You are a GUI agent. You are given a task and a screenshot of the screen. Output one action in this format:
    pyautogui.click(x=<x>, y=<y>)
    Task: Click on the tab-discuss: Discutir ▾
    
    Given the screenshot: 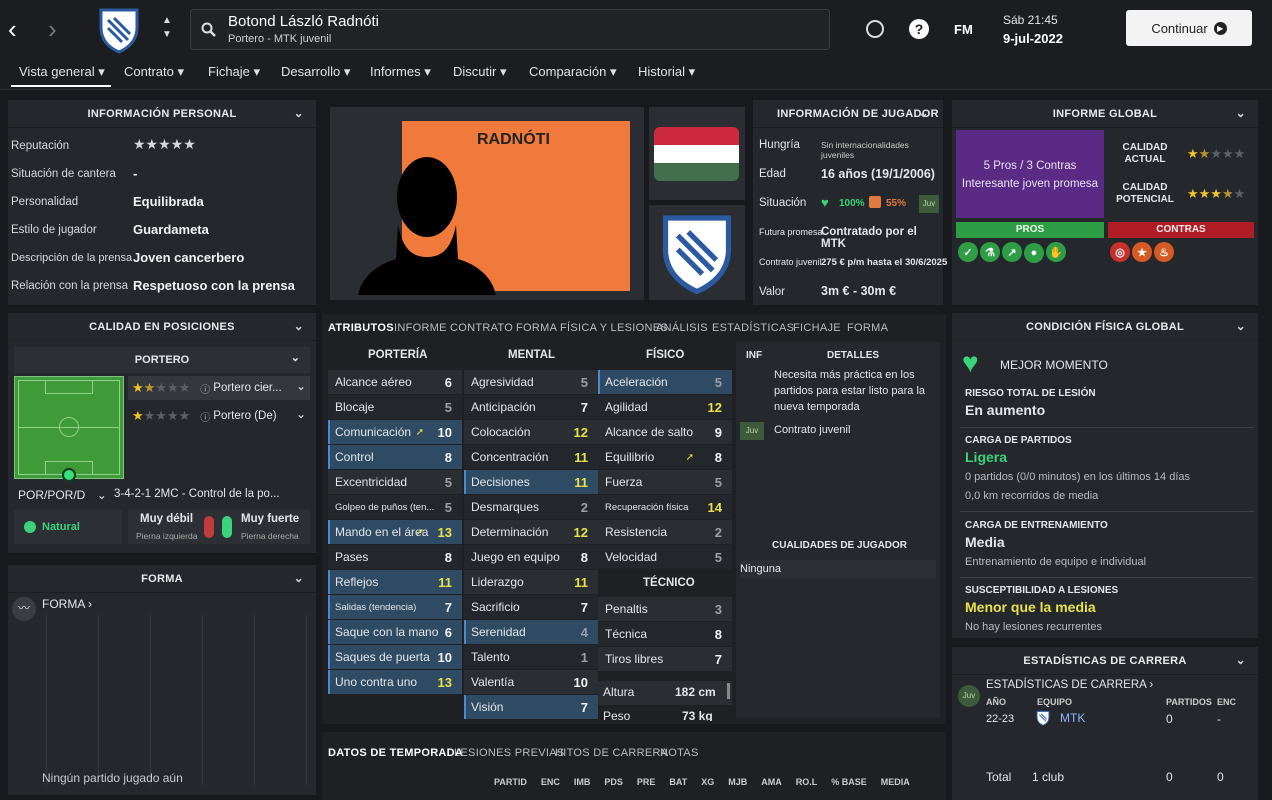 What is the action you would take?
    pyautogui.click(x=479, y=72)
    